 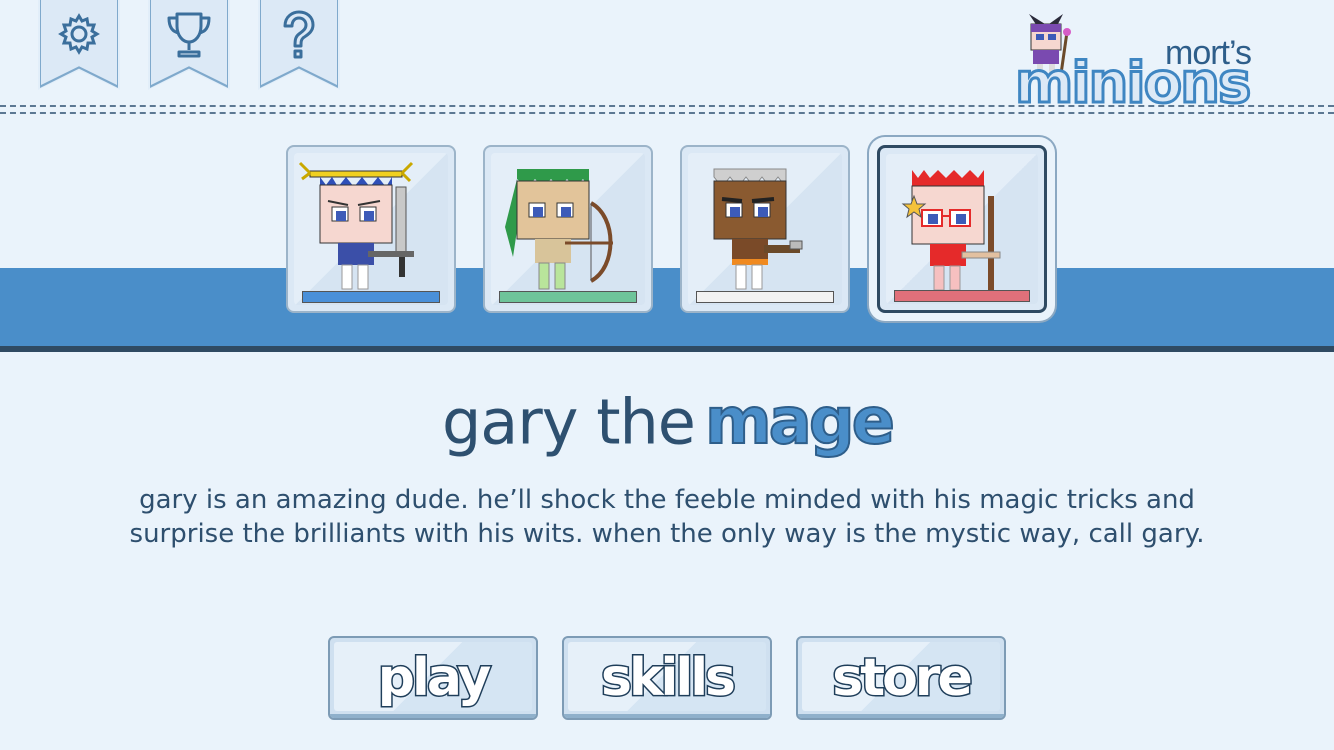 What do you see at coordinates (758, 229) in the screenshot?
I see `gunner-avatar-icon` at bounding box center [758, 229].